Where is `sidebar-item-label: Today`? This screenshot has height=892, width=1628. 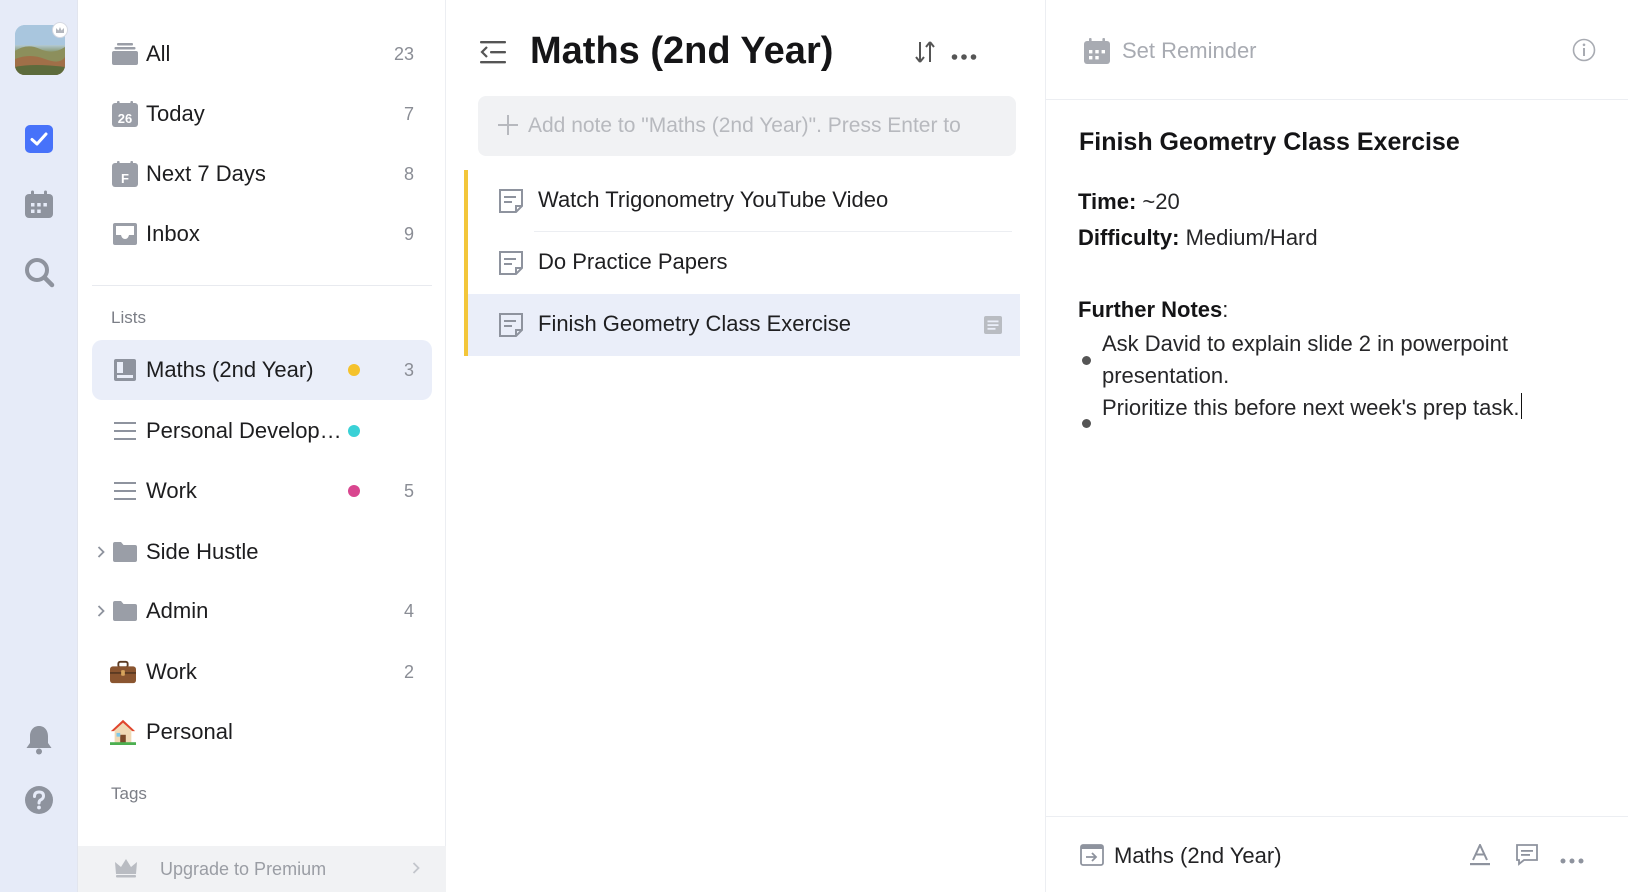 sidebar-item-label: Today is located at coordinates (175, 113).